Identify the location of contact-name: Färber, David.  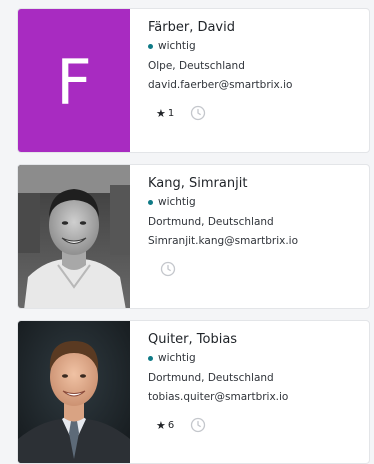
(255, 28).